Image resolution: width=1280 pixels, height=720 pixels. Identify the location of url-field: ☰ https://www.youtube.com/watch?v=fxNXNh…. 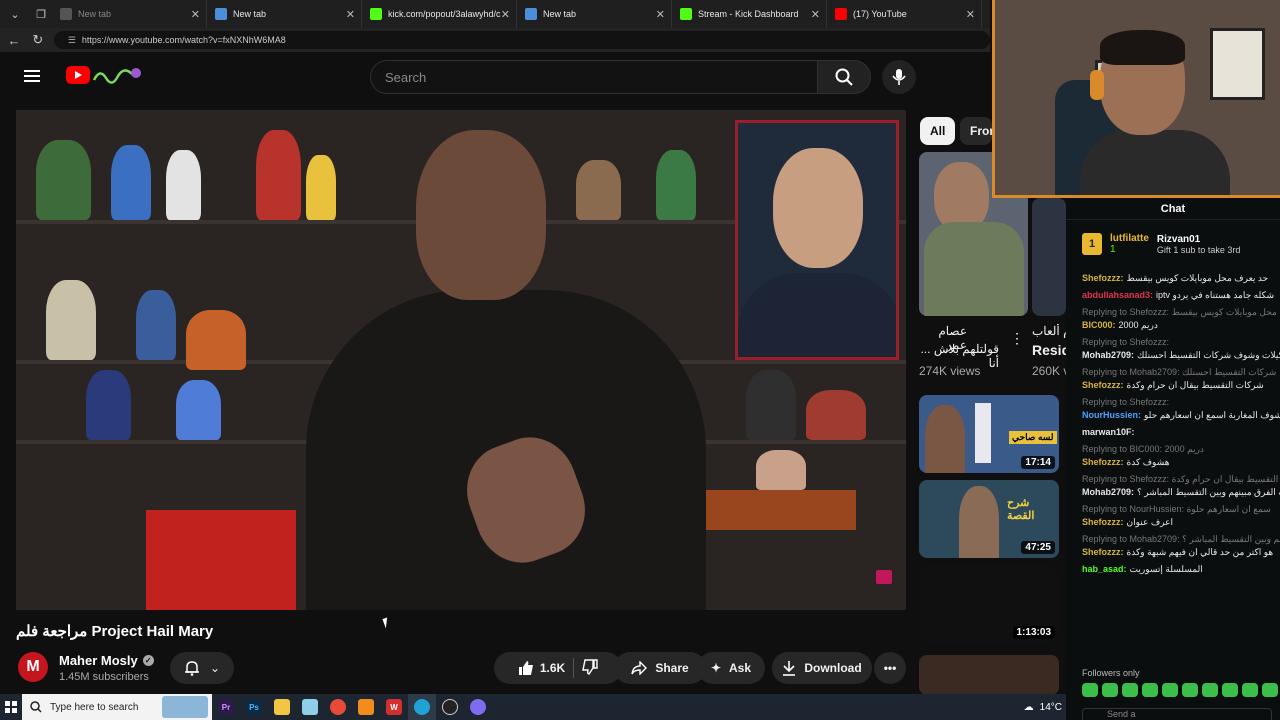
(522, 40).